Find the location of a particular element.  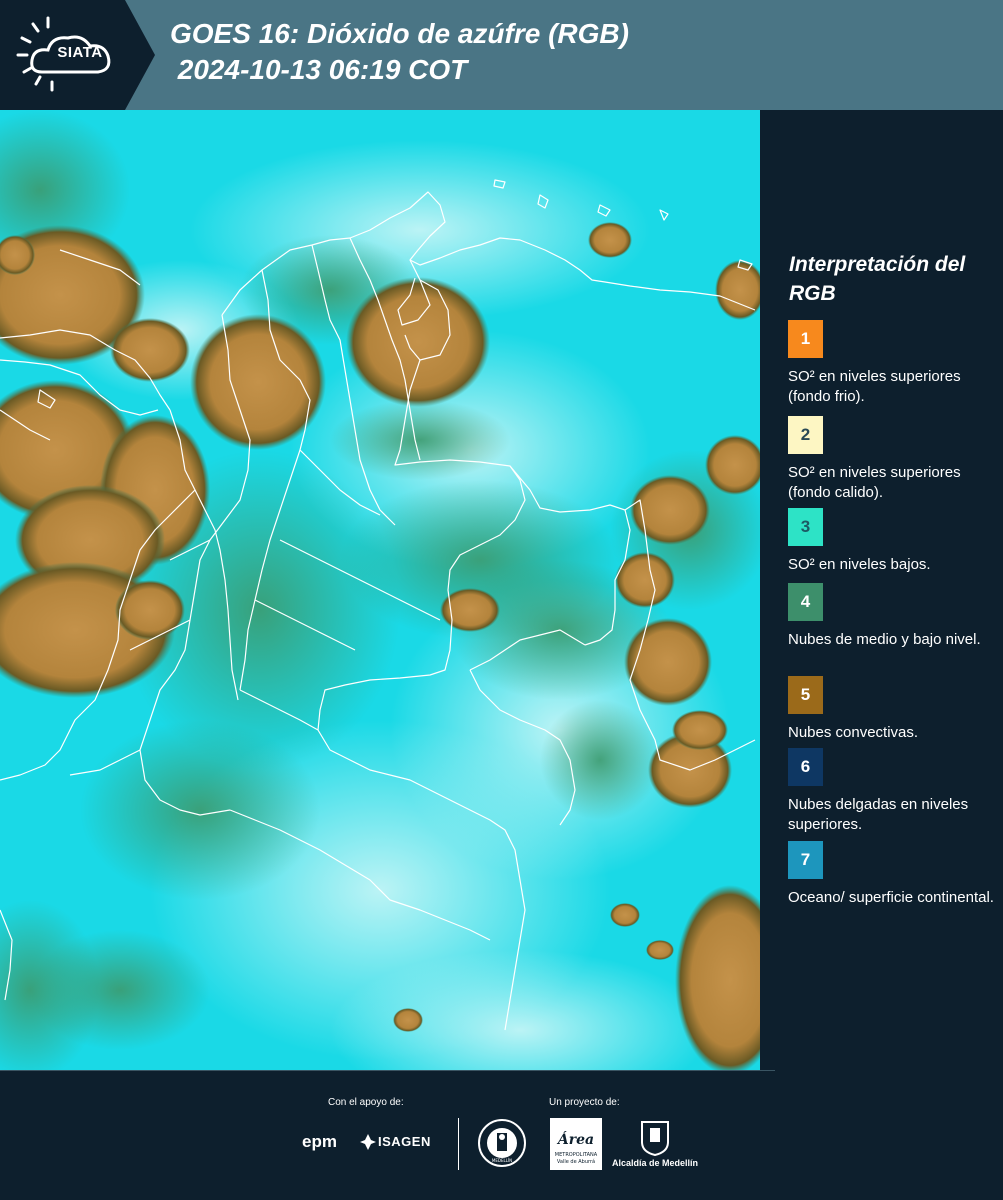

isagen-logo: ISAGEN is located at coordinates (404, 1141).